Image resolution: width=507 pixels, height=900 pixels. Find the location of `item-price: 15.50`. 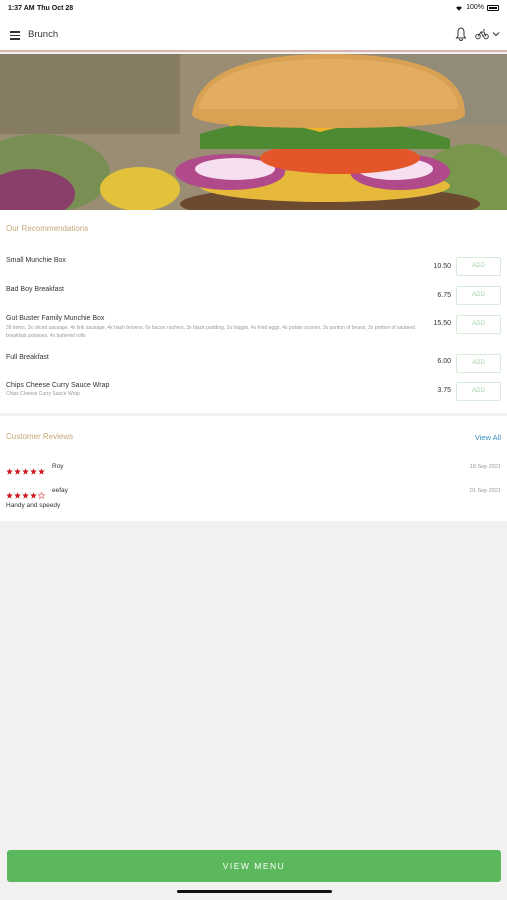

item-price: 15.50 is located at coordinates (442, 323).